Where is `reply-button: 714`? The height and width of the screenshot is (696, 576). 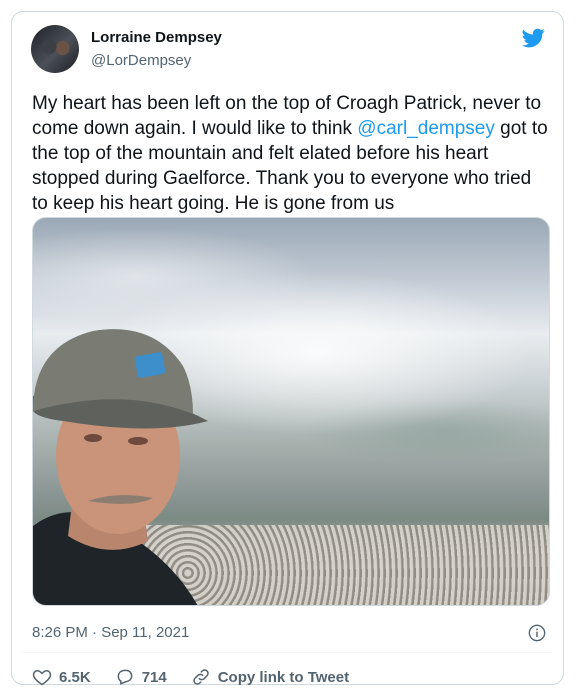
reply-button: 714 is located at coordinates (141, 677).